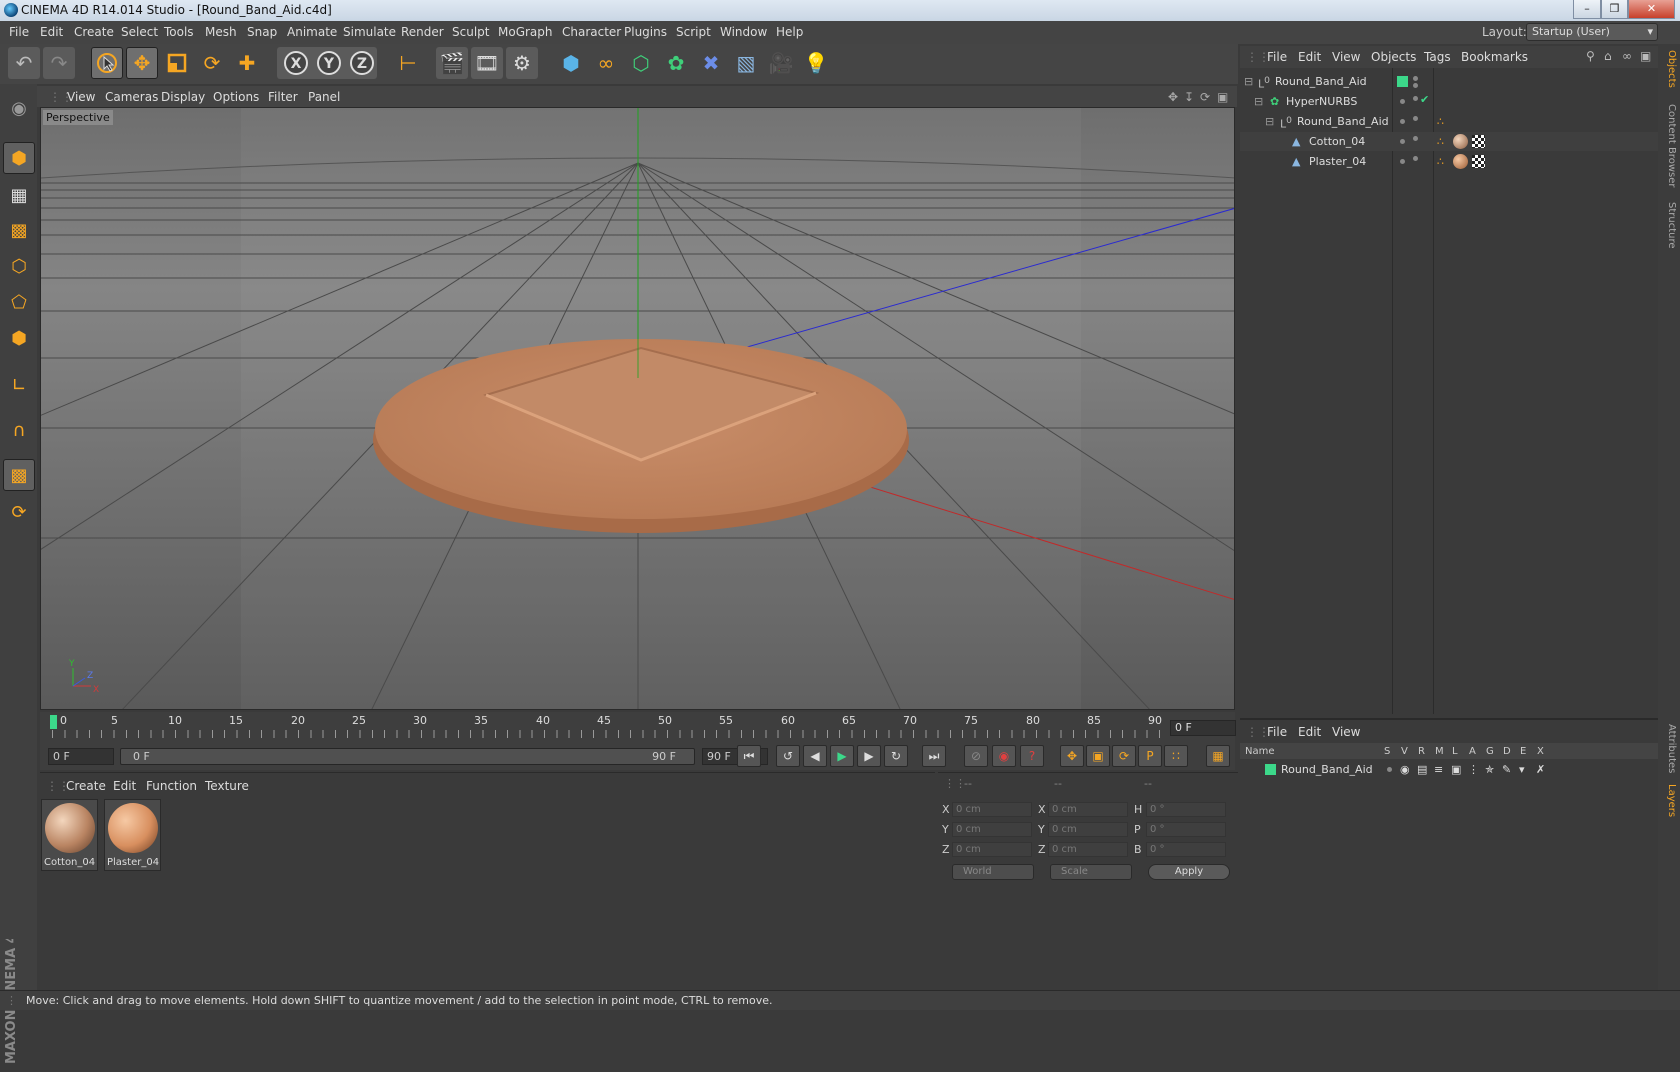  Describe the element at coordinates (781, 63) in the screenshot. I see `camera-icon: 🎥` at that location.